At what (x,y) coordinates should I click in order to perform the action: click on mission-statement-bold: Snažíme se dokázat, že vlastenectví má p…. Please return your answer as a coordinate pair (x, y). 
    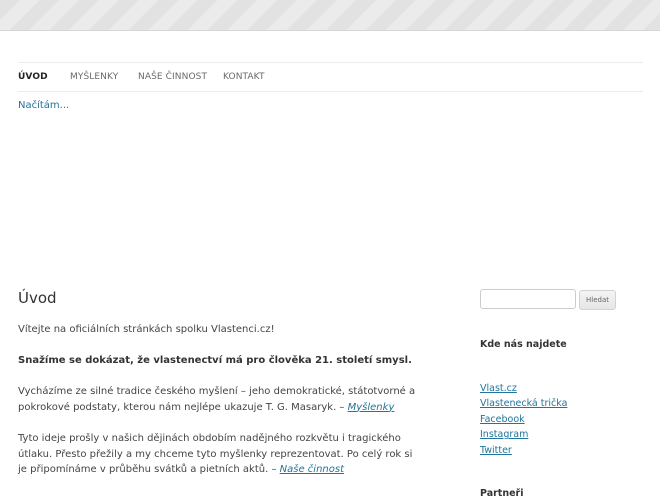
    Looking at the image, I should click on (215, 360).